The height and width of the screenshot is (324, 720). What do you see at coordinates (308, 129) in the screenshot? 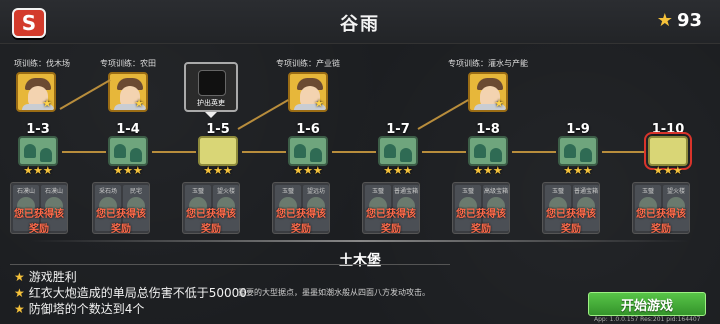
I see `level-label: 1-6` at bounding box center [308, 129].